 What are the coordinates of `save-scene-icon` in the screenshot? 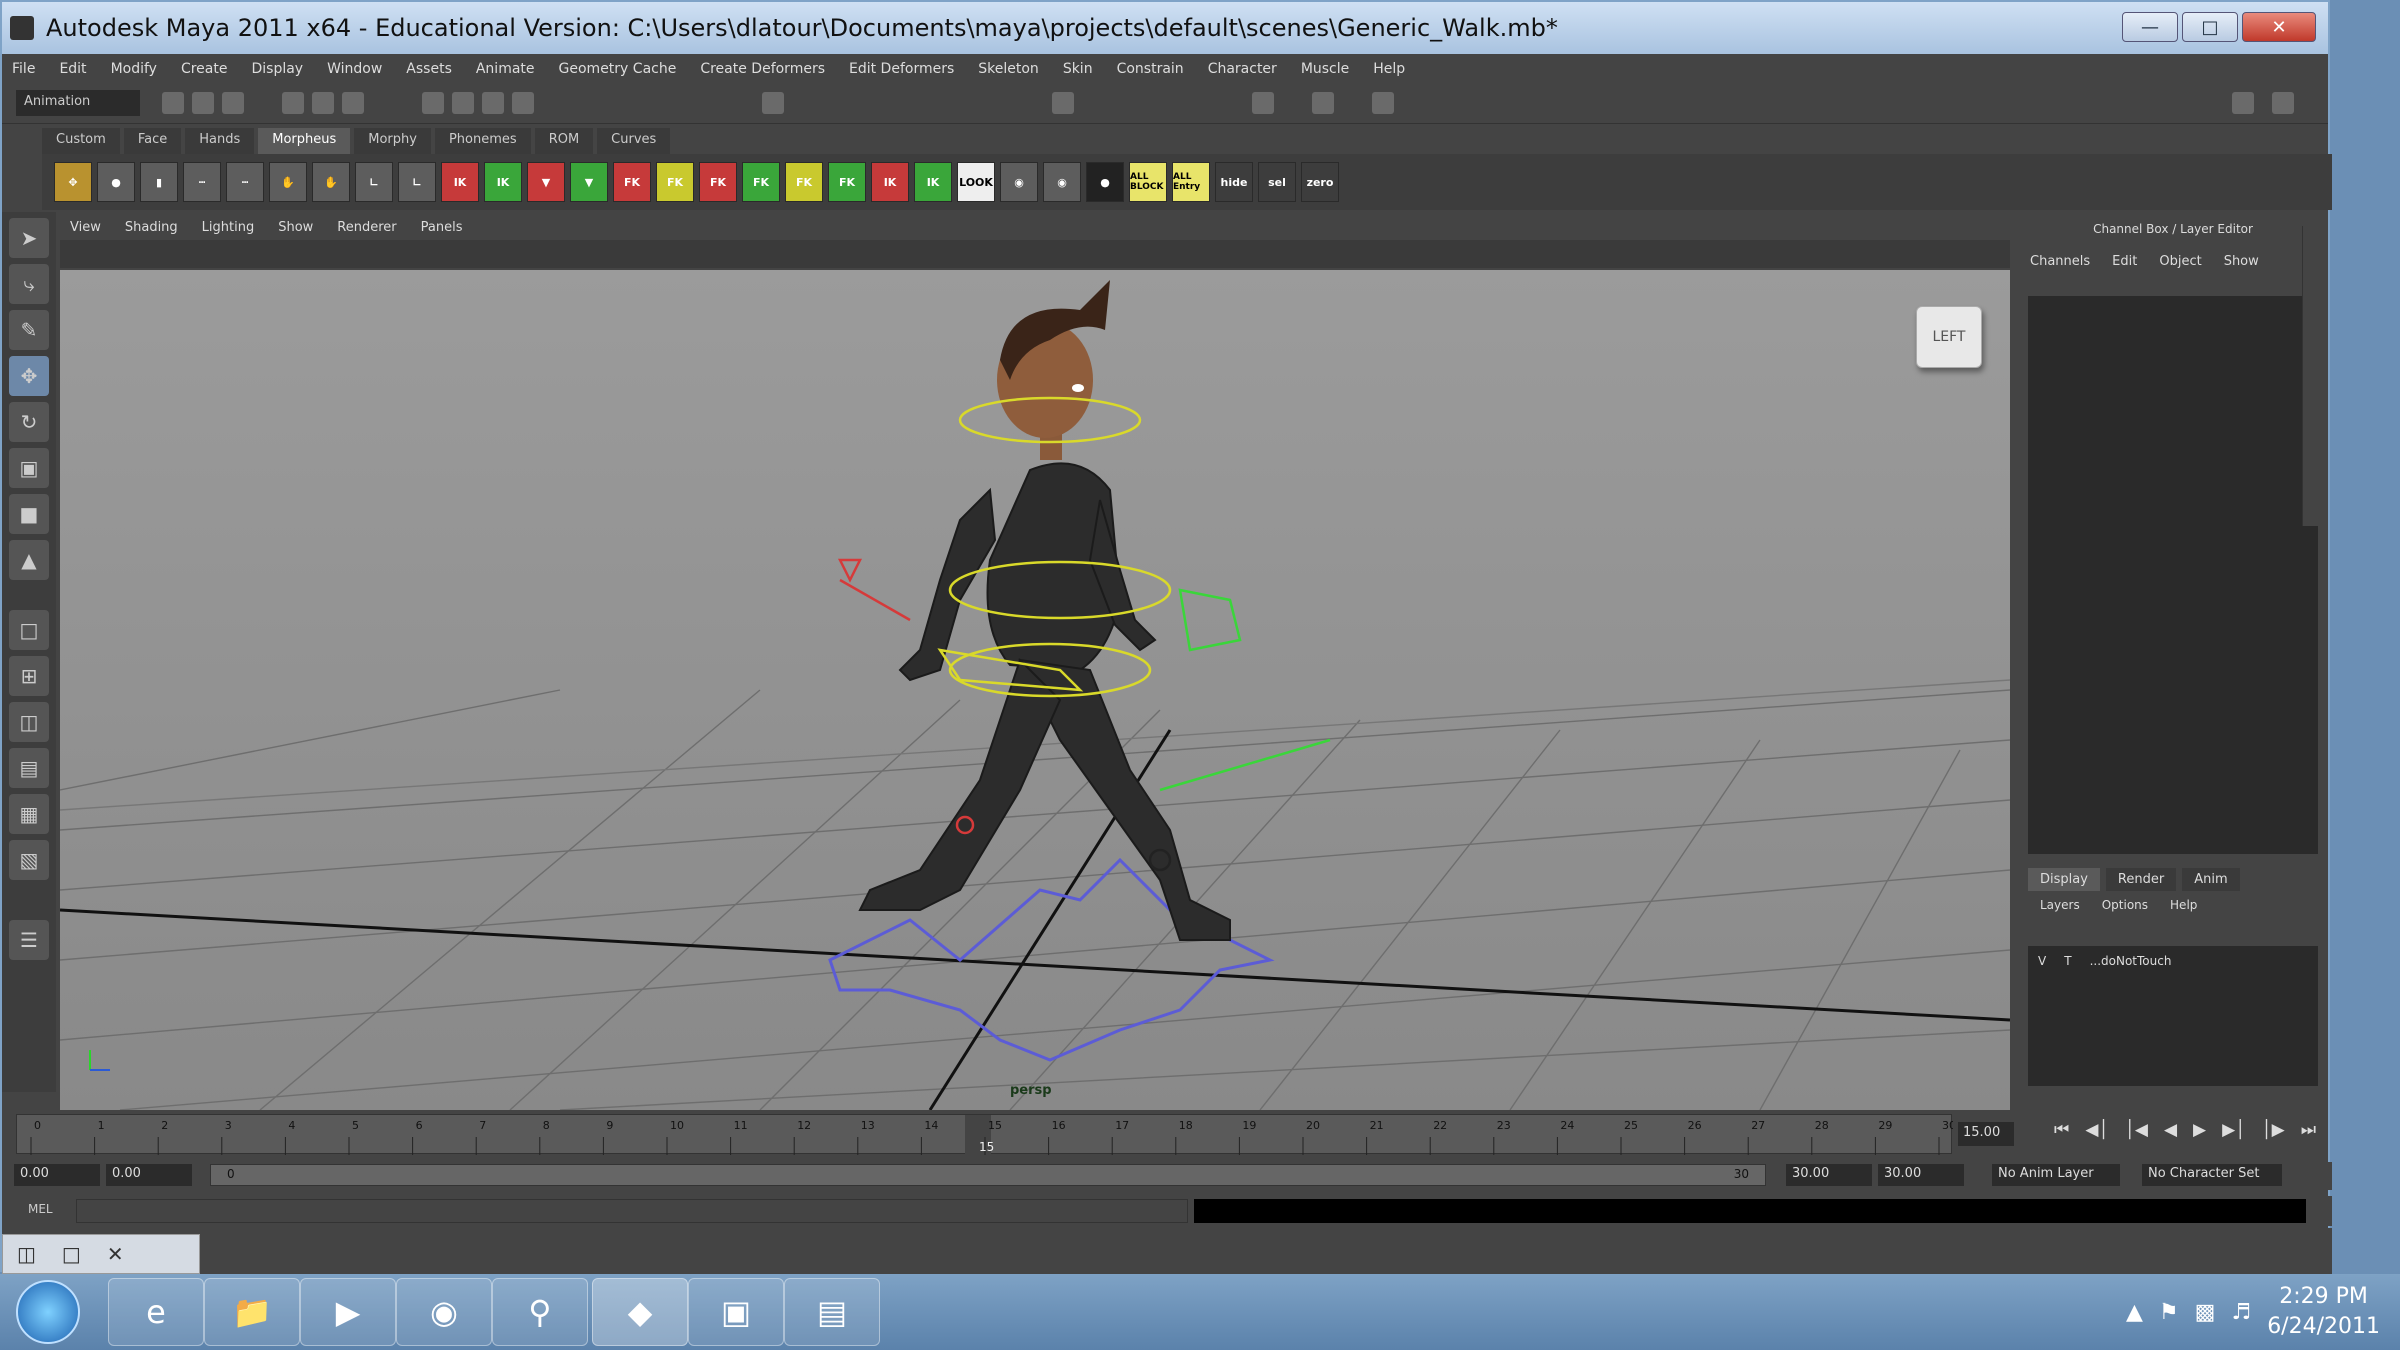 It's located at (233, 103).